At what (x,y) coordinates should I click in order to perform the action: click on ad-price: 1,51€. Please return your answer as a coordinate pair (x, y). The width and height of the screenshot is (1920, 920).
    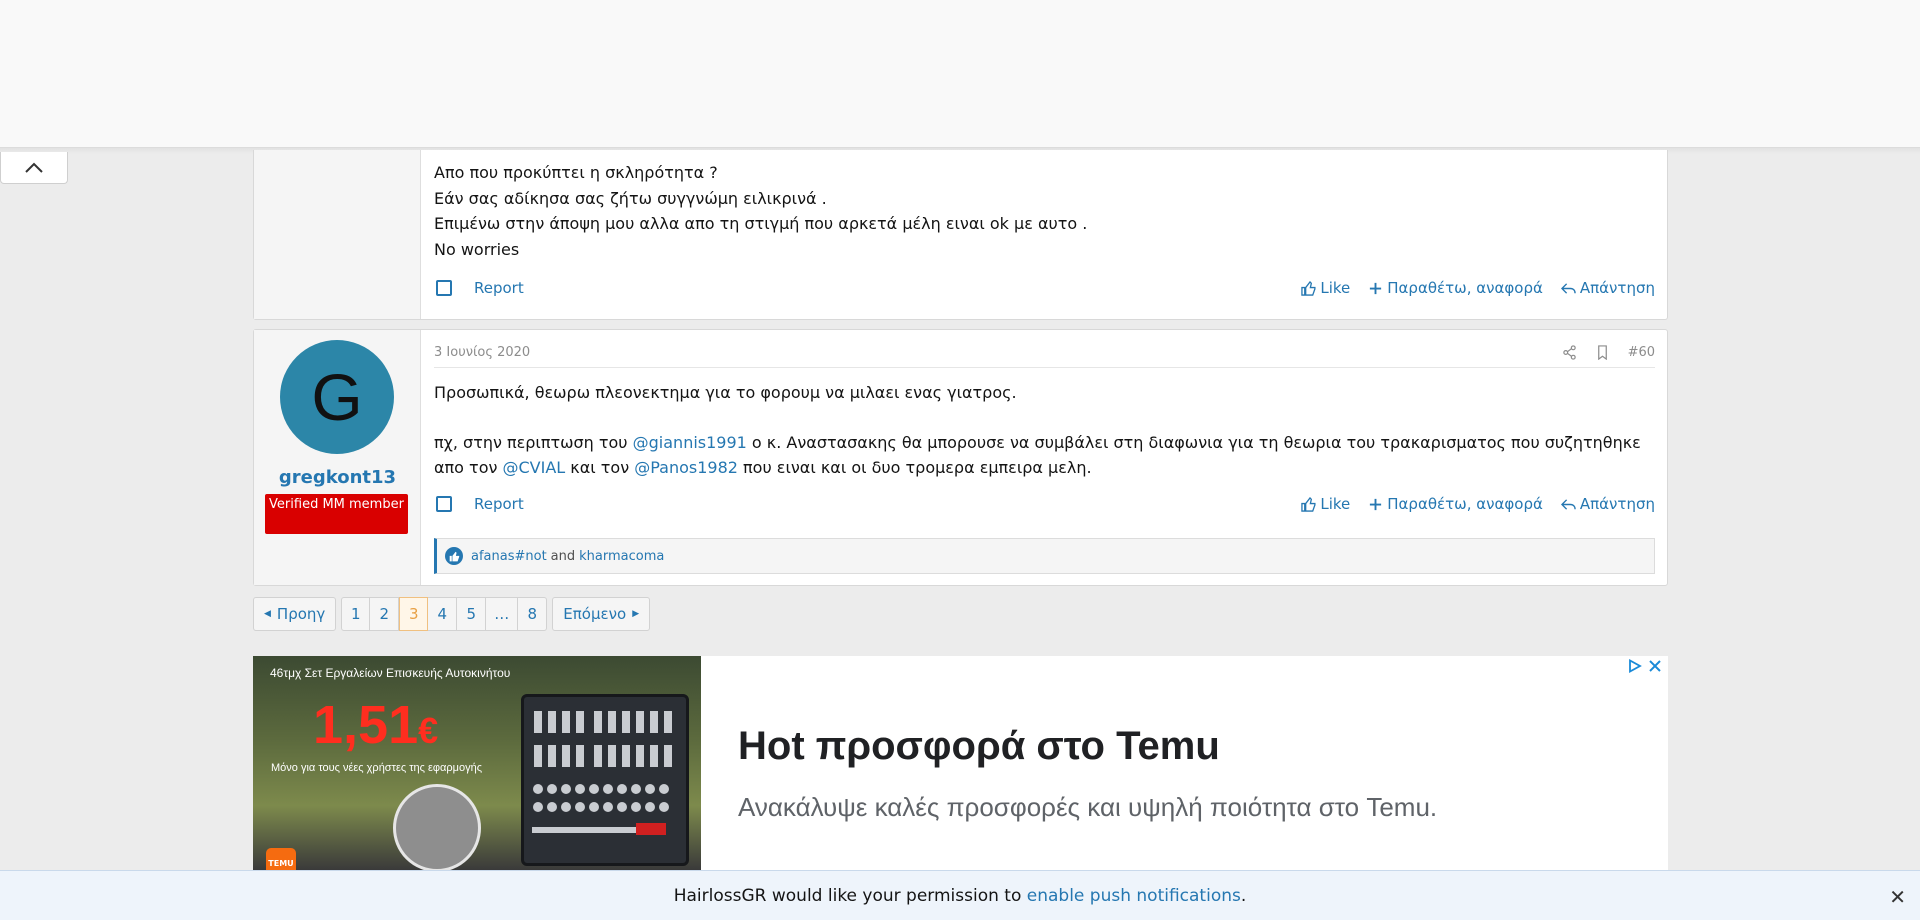
    Looking at the image, I should click on (375, 725).